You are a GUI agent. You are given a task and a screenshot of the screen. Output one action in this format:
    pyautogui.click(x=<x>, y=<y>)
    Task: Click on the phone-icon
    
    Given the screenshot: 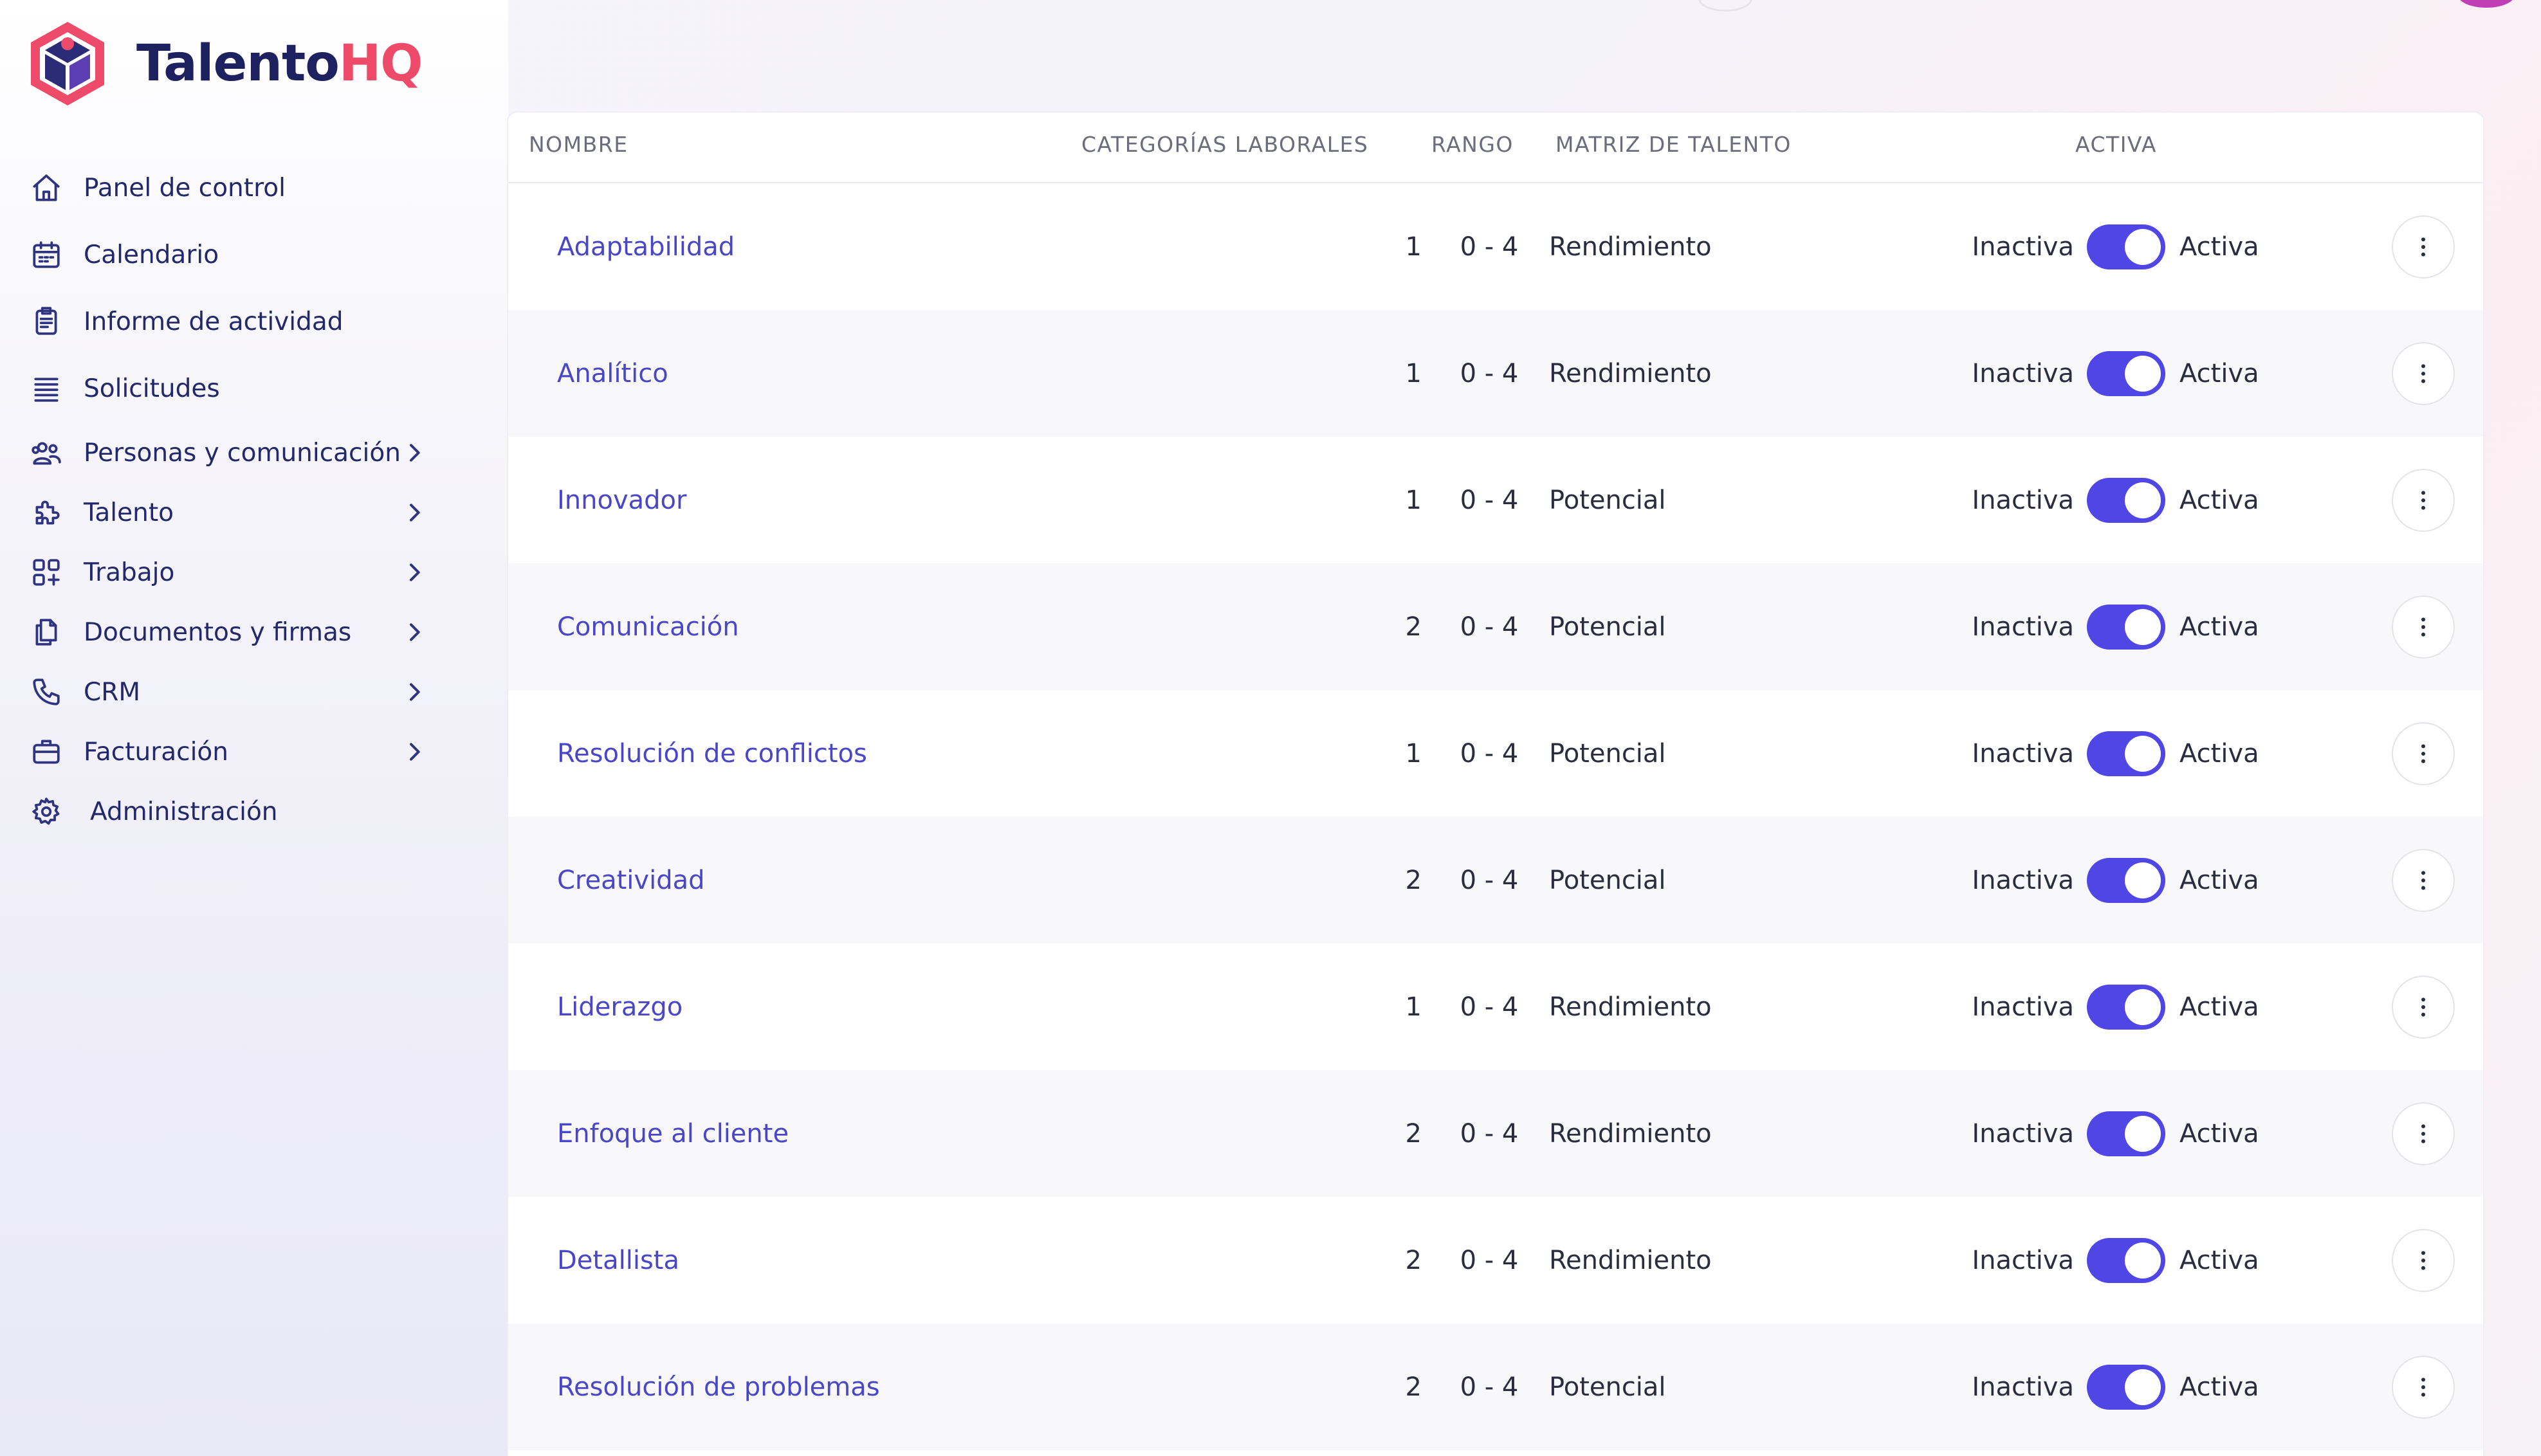 What is the action you would take?
    pyautogui.click(x=46, y=692)
    